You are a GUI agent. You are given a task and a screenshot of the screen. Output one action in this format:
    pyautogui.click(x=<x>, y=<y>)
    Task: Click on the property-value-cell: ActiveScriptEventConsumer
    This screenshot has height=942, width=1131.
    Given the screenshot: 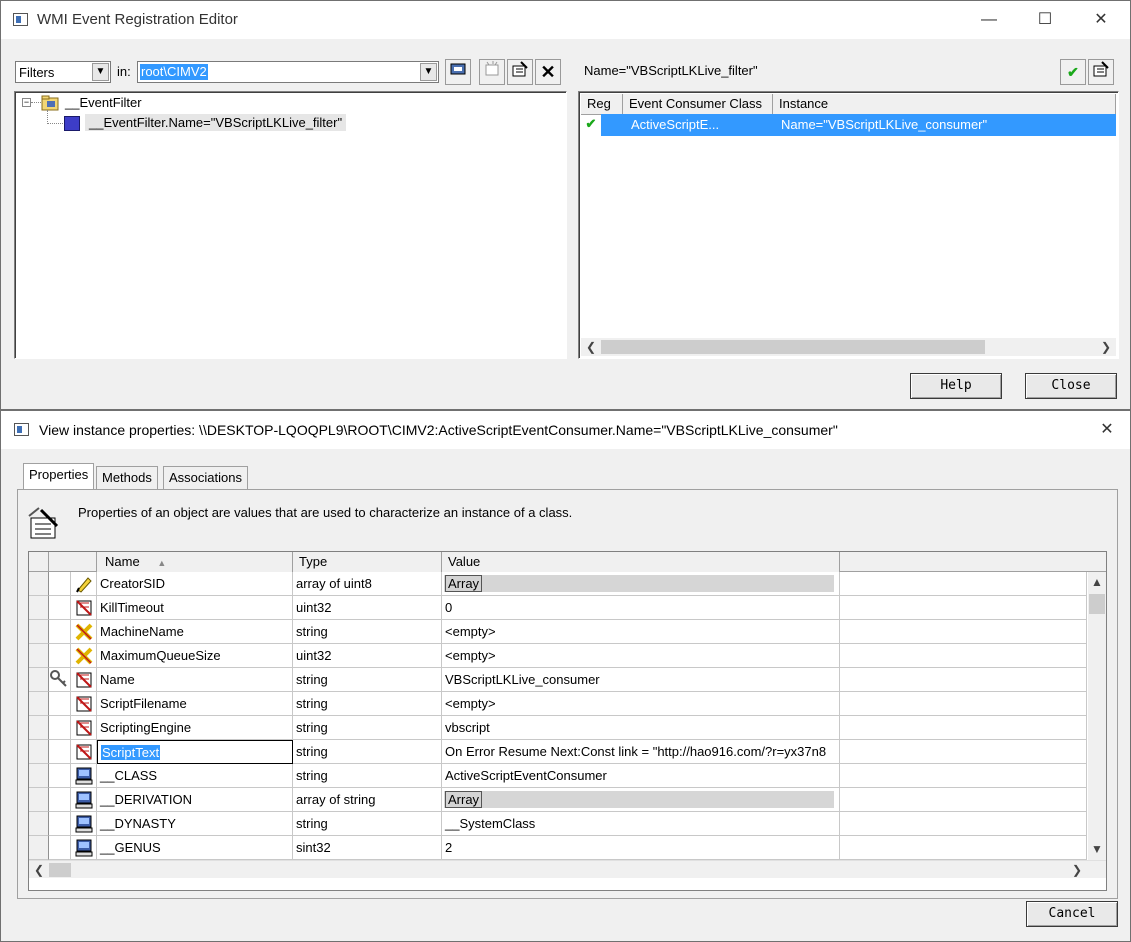 What is the action you would take?
    pyautogui.click(x=641, y=776)
    